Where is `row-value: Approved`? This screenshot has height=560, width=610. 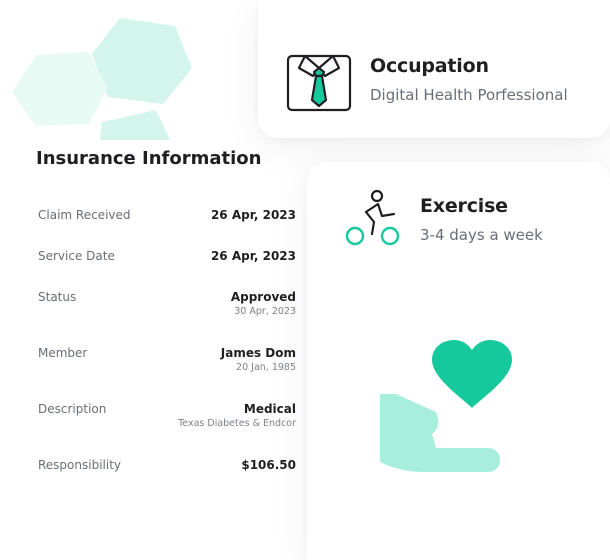
row-value: Approved is located at coordinates (263, 297).